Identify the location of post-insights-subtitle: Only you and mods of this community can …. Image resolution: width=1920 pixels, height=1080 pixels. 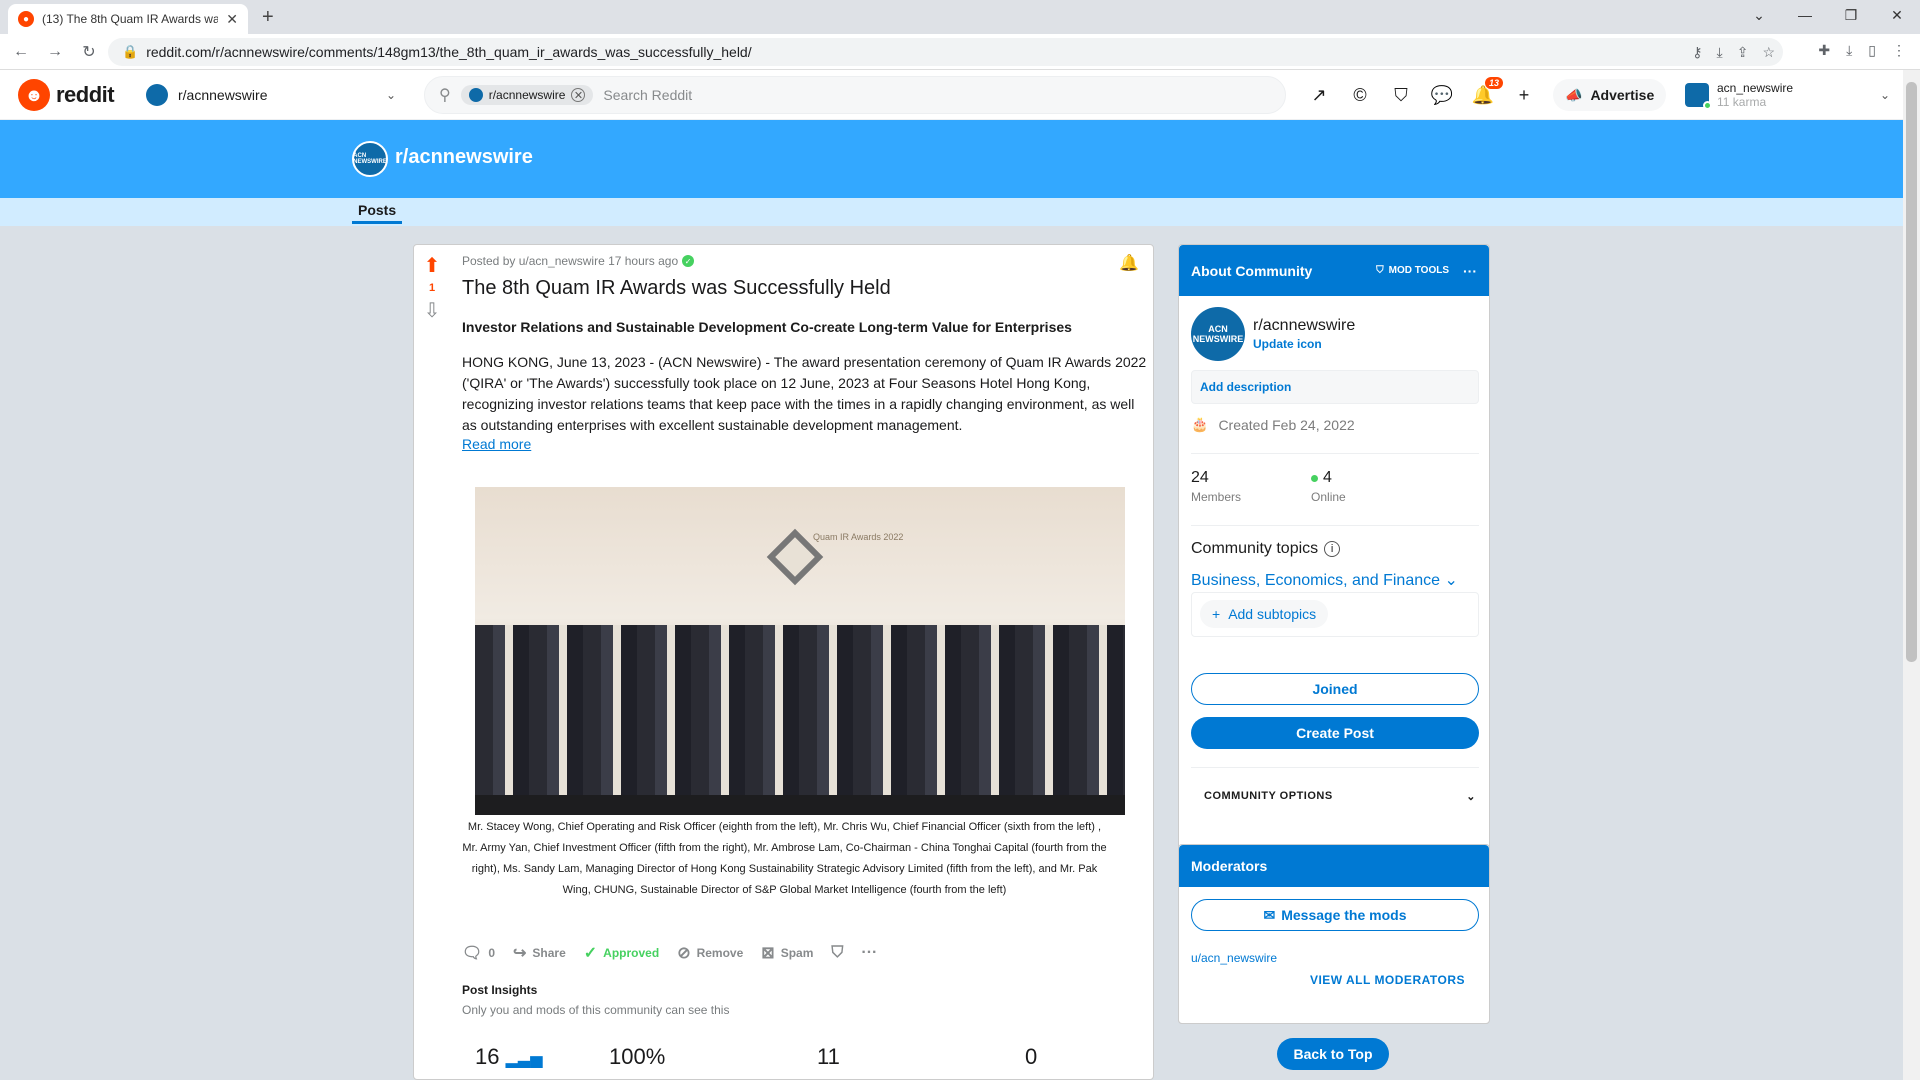
(596, 1010).